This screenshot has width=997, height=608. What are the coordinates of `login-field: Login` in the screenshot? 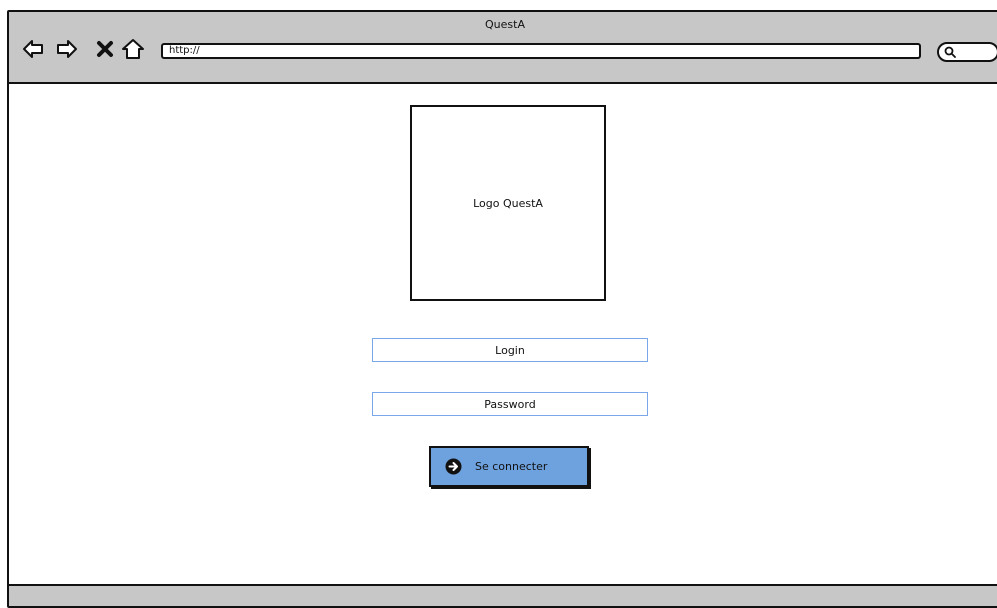 It's located at (510, 350).